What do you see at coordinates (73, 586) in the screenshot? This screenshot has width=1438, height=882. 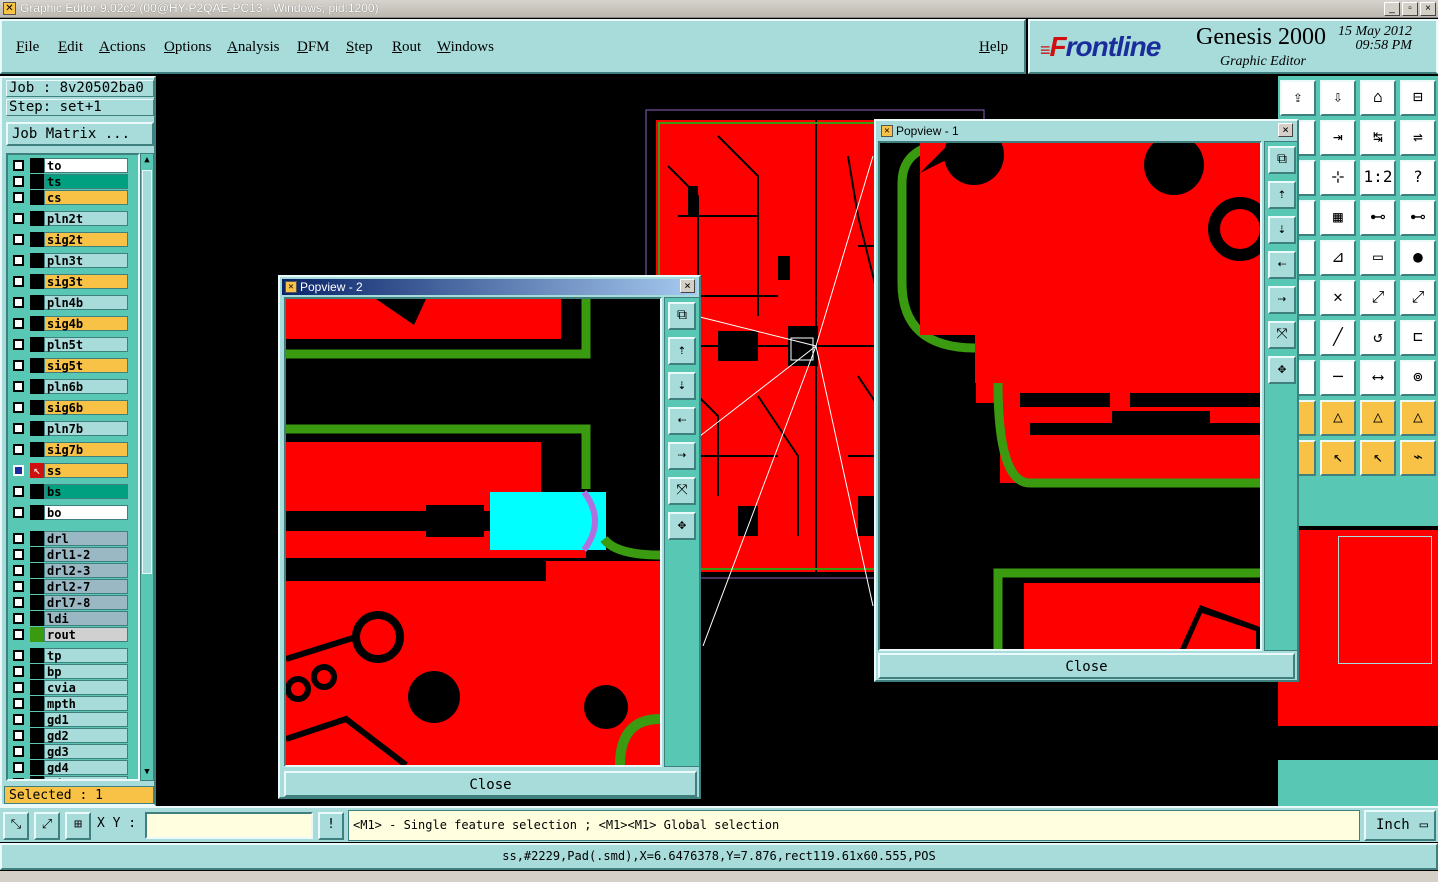 I see `layer-row-drl2-7: drl2-7` at bounding box center [73, 586].